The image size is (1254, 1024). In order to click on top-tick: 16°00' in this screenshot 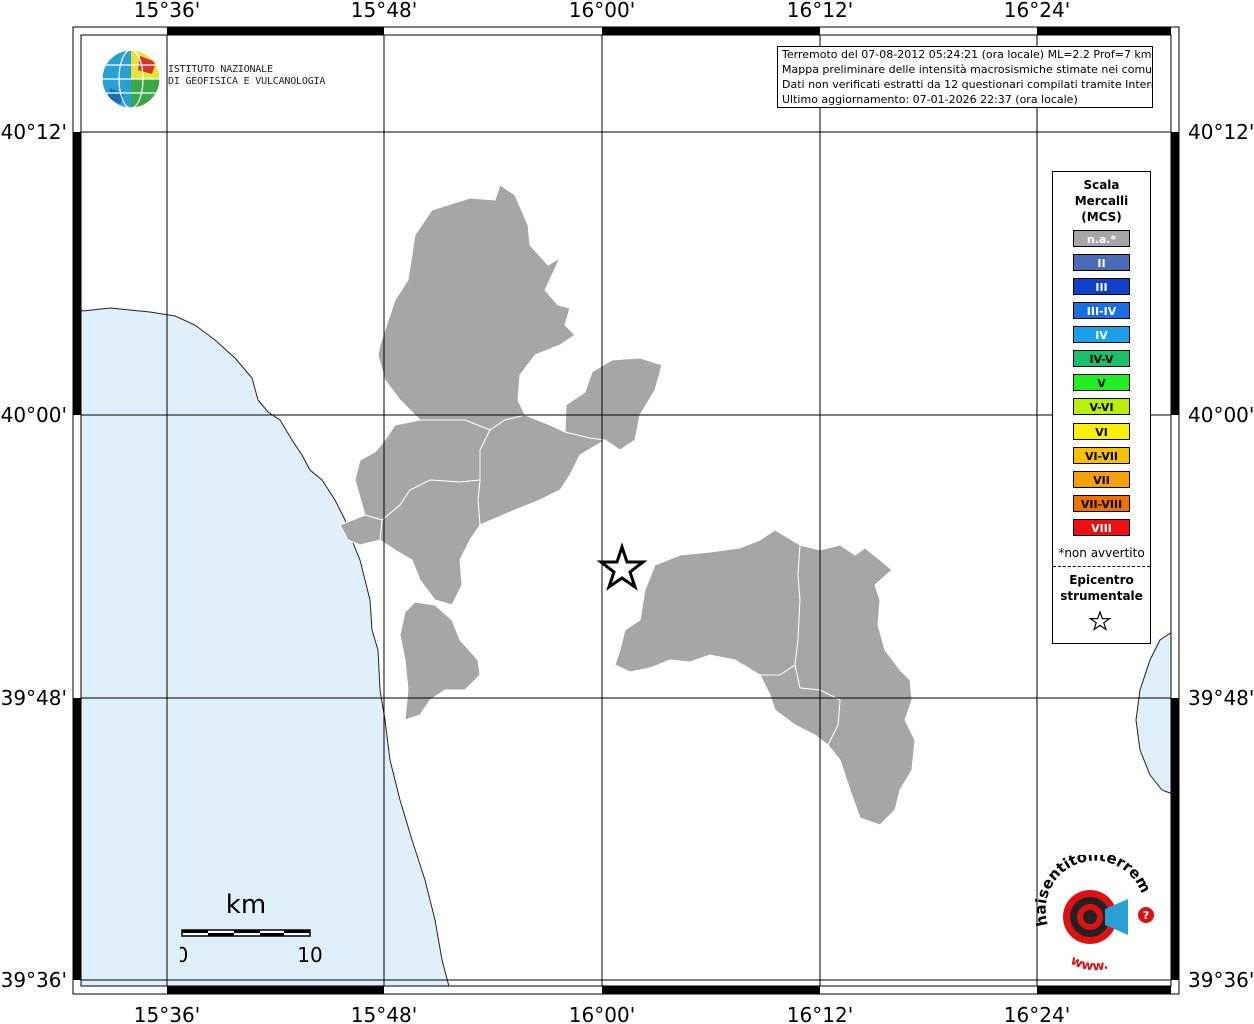, I will do `click(602, 11)`.